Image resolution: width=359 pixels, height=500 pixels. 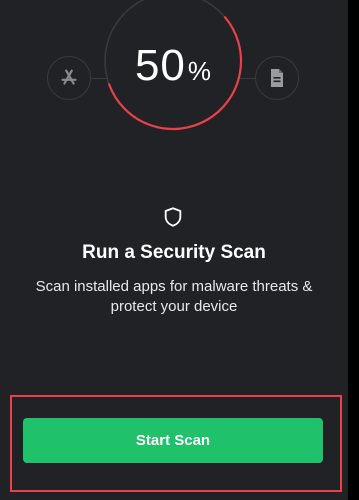 I want to click on progress-percent-symbol: %, so click(x=199, y=70).